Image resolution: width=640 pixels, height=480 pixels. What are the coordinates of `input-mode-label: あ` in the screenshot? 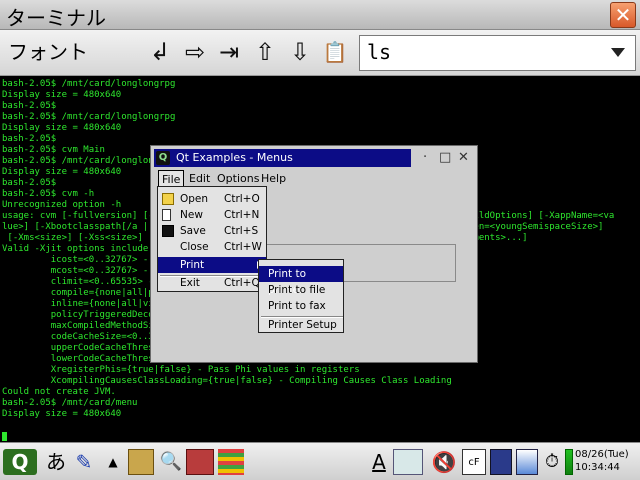 It's located at (56, 462).